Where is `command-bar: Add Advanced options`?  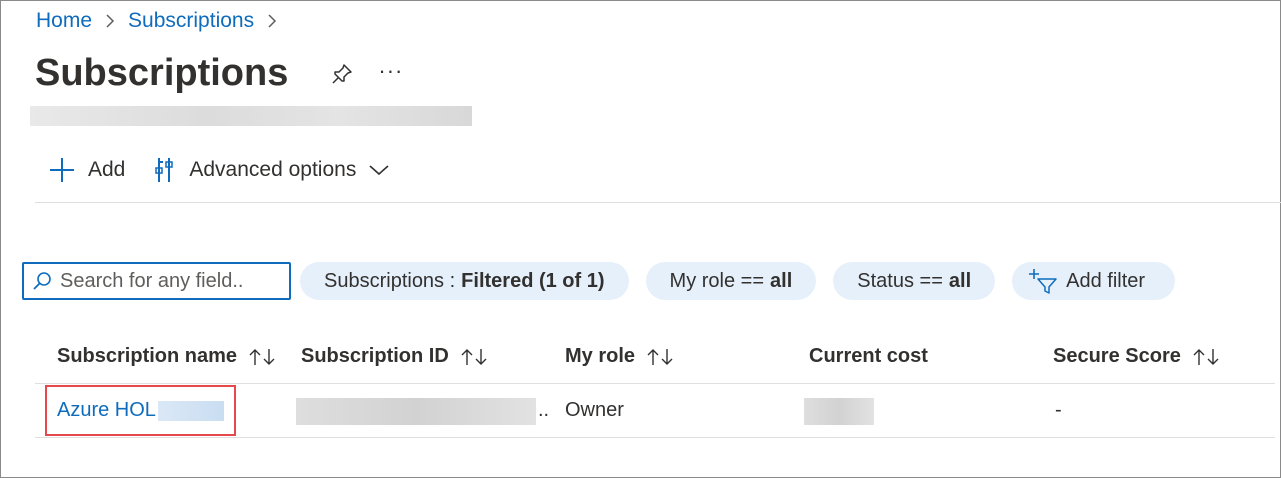 command-bar: Add Advanced options is located at coordinates (219, 170).